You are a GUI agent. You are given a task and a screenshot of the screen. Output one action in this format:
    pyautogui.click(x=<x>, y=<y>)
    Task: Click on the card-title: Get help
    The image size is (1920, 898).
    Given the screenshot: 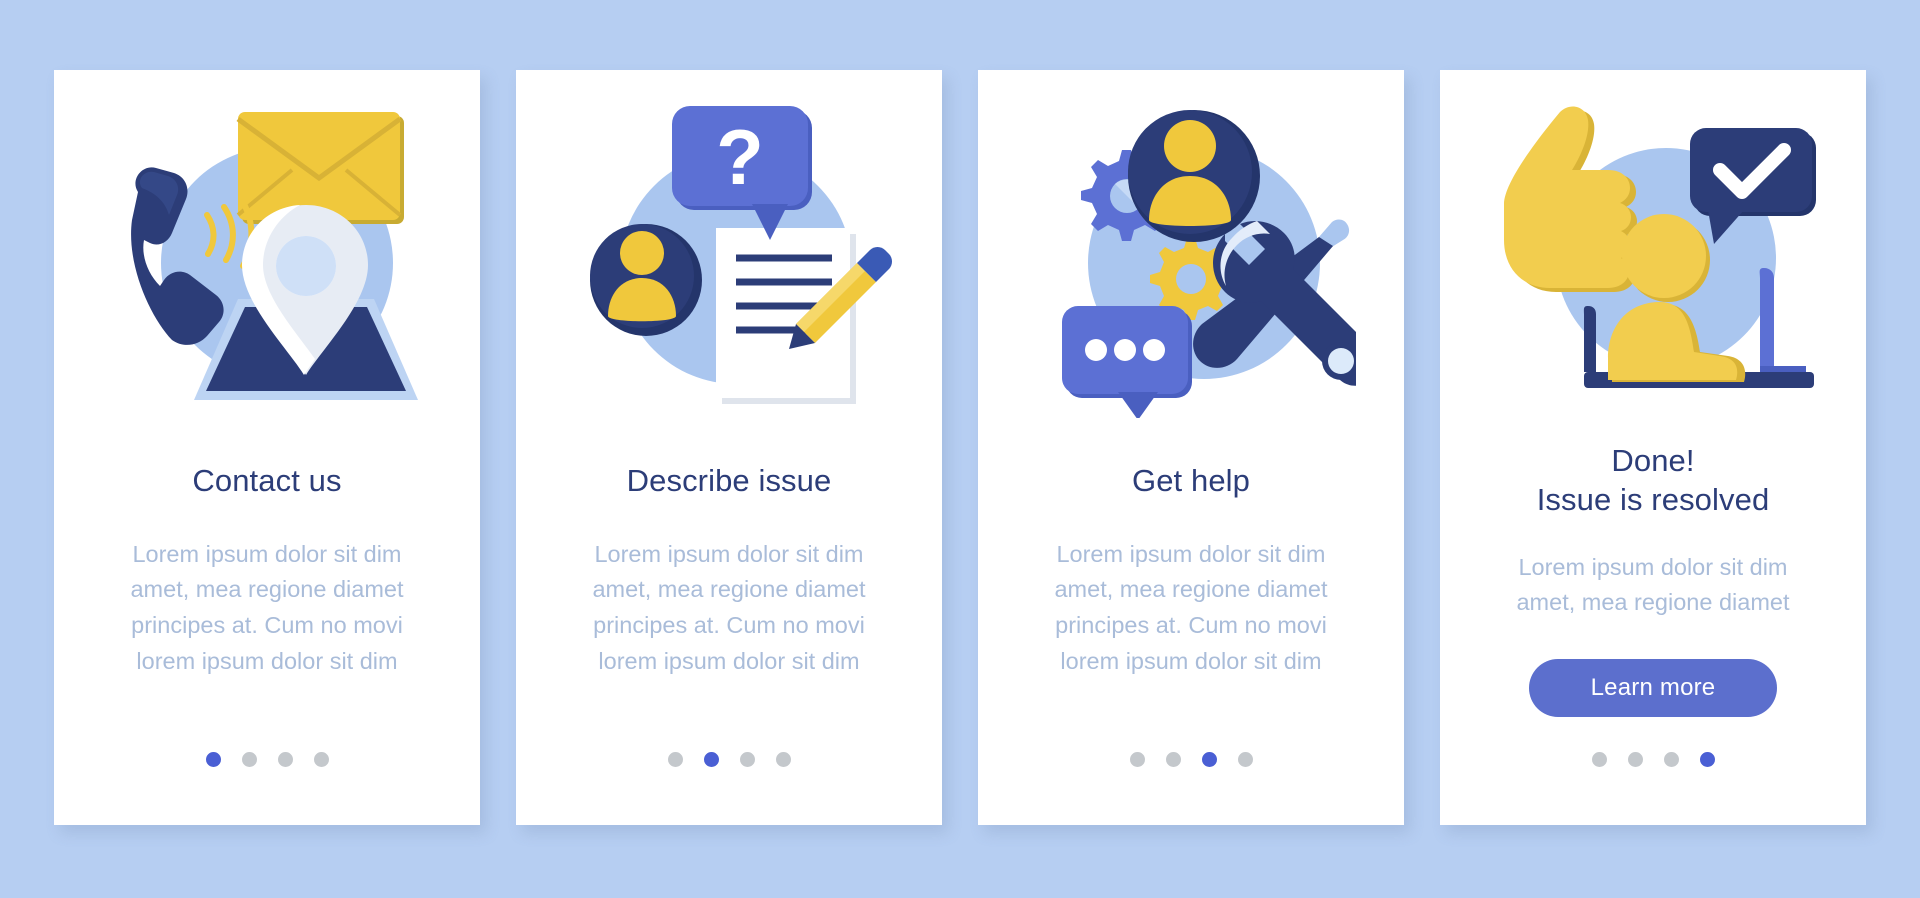 What is the action you would take?
    pyautogui.click(x=1191, y=481)
    